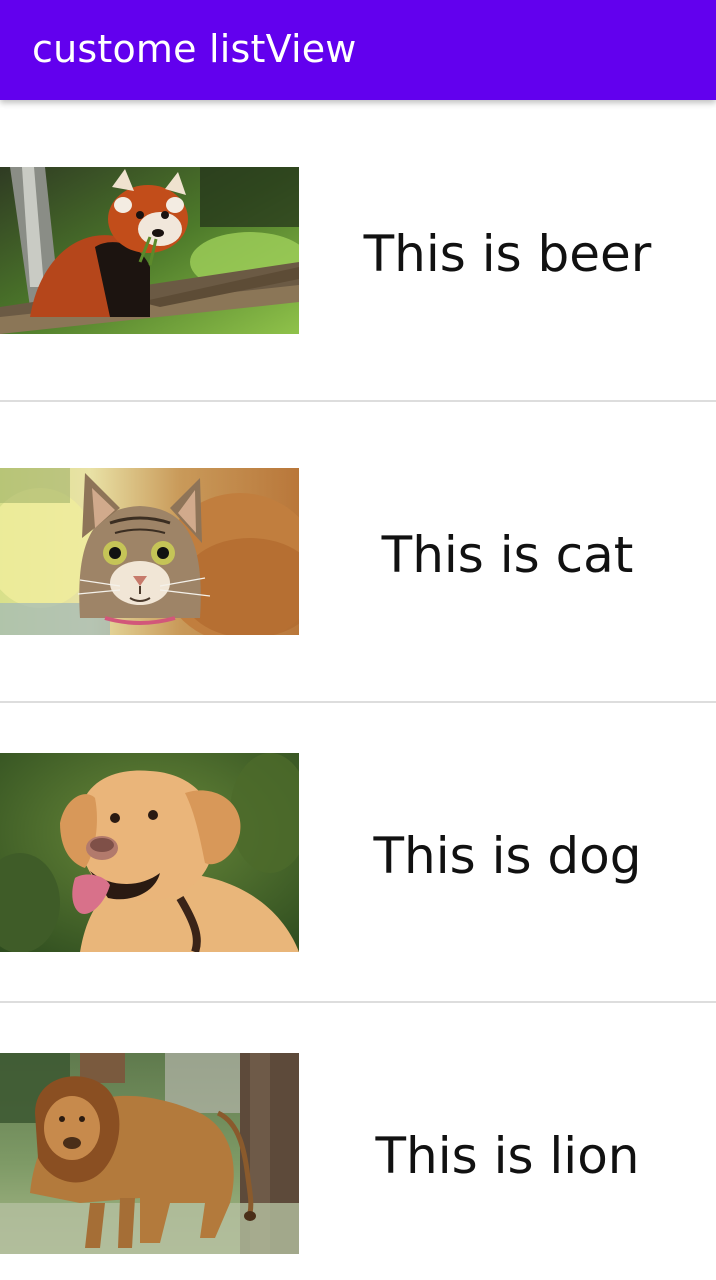  Describe the element at coordinates (507, 856) in the screenshot. I see `item-label: This is dog` at that location.